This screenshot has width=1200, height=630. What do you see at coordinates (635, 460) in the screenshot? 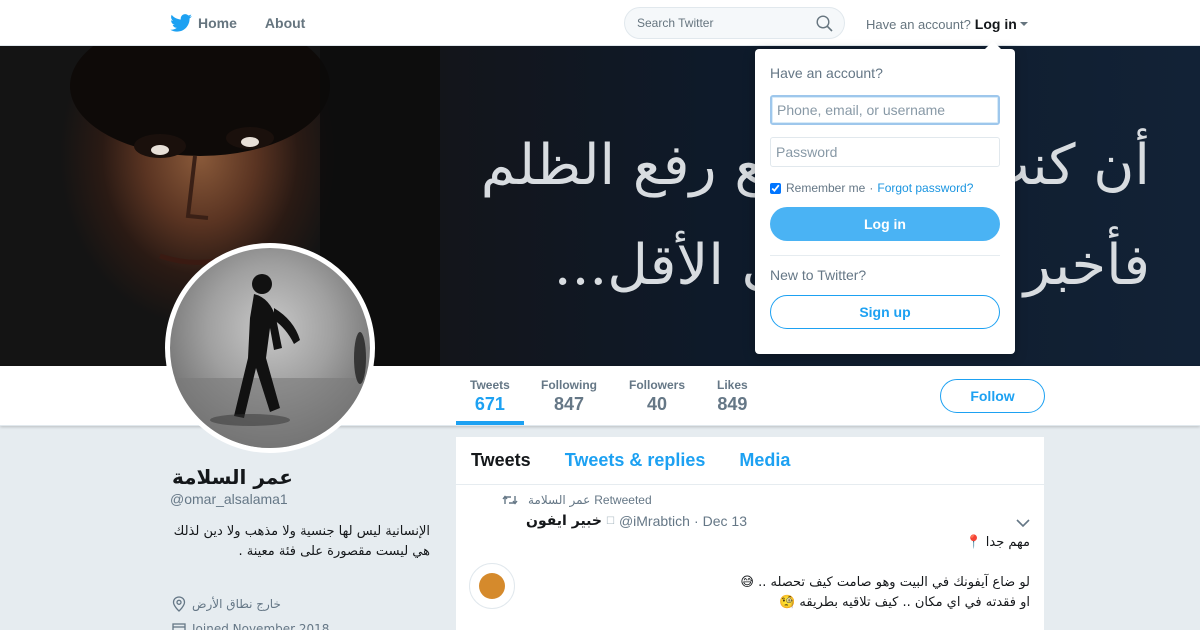
I see `tab-tweets-replies: Tweets & replies` at bounding box center [635, 460].